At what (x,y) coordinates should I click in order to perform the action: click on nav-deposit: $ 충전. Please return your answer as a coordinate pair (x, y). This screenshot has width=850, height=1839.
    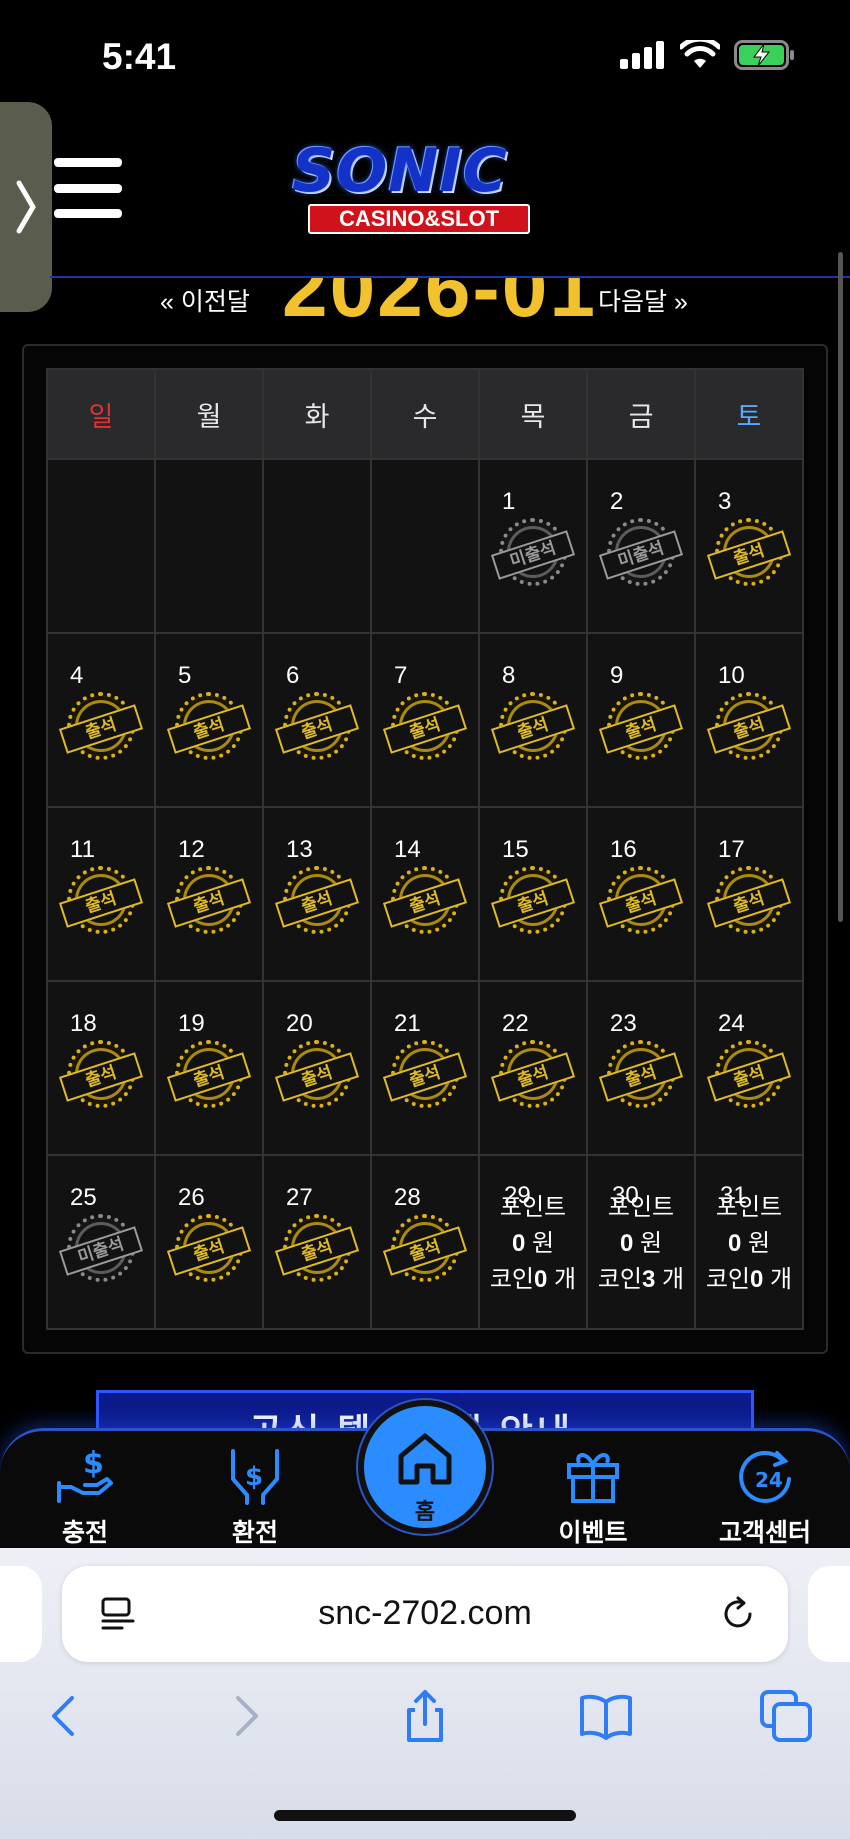
    Looking at the image, I should click on (85, 1491).